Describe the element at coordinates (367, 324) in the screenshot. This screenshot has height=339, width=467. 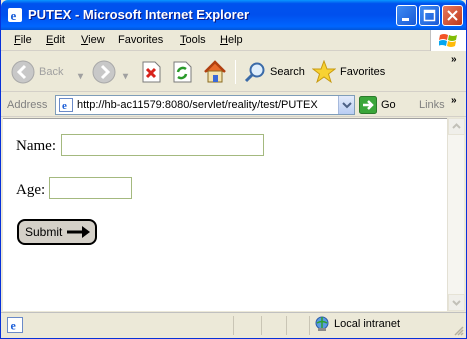
I see `zone-label: Local intranet` at that location.